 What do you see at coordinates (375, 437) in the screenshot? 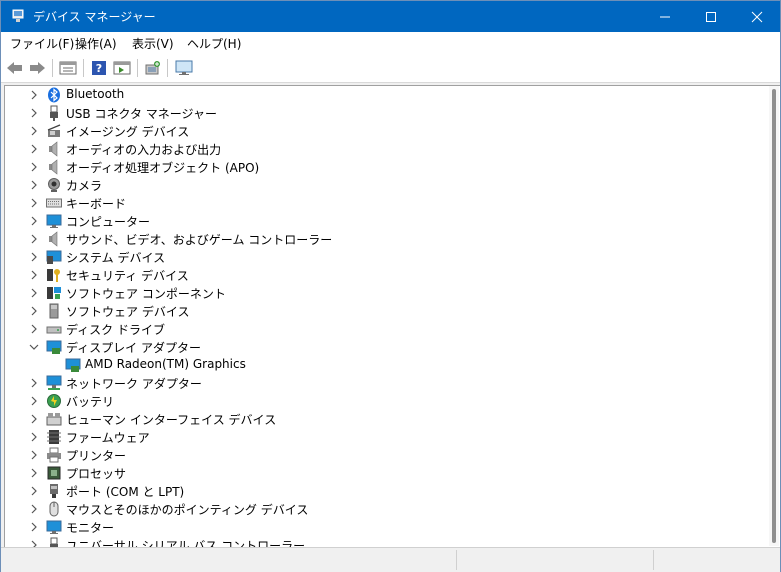
I see `tree-item-firmware: ファームウェア` at bounding box center [375, 437].